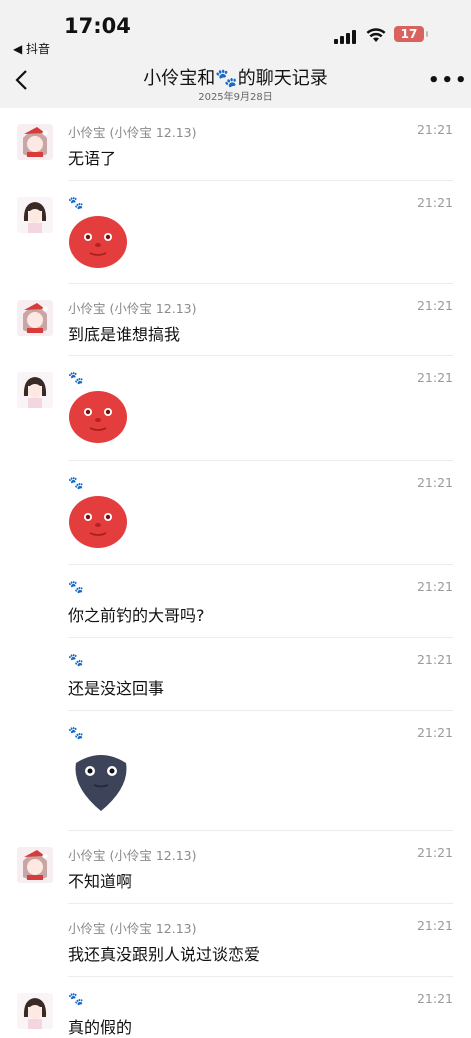 The height and width of the screenshot is (1038, 471). What do you see at coordinates (235, 320) in the screenshot?
I see `message-item: 小伶宝 (小伶宝 12.13) 21:21 到底是谁想搞我` at bounding box center [235, 320].